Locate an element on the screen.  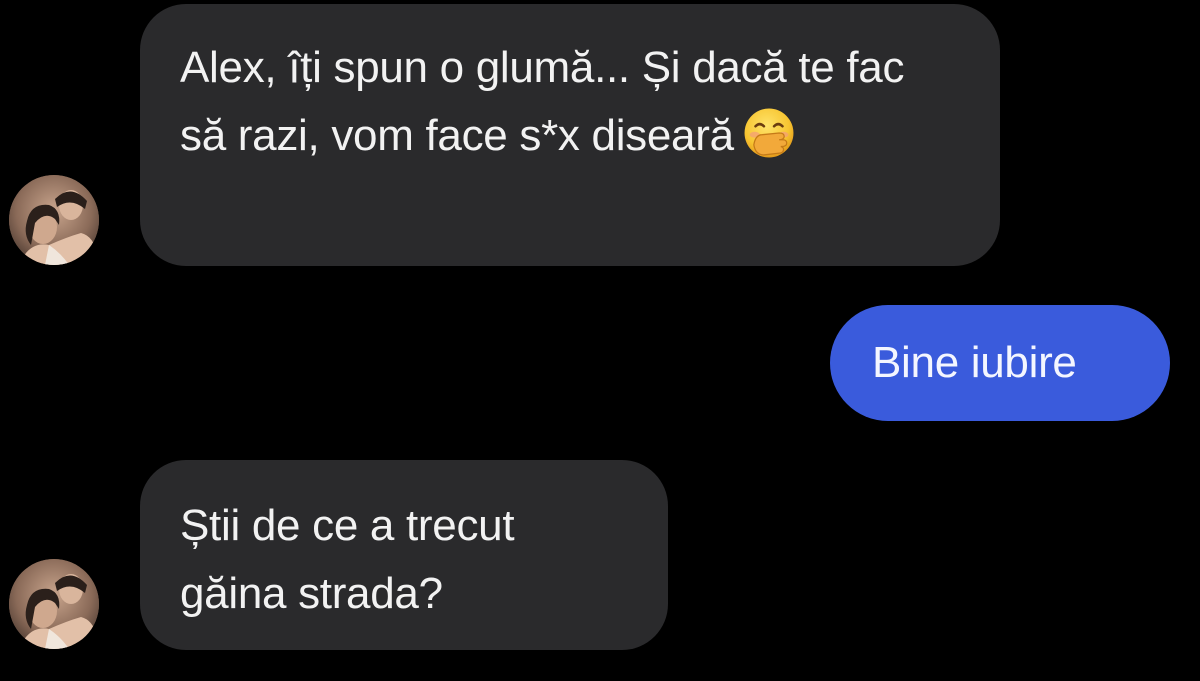
outgoing-message: Bine iubire is located at coordinates (1000, 363).